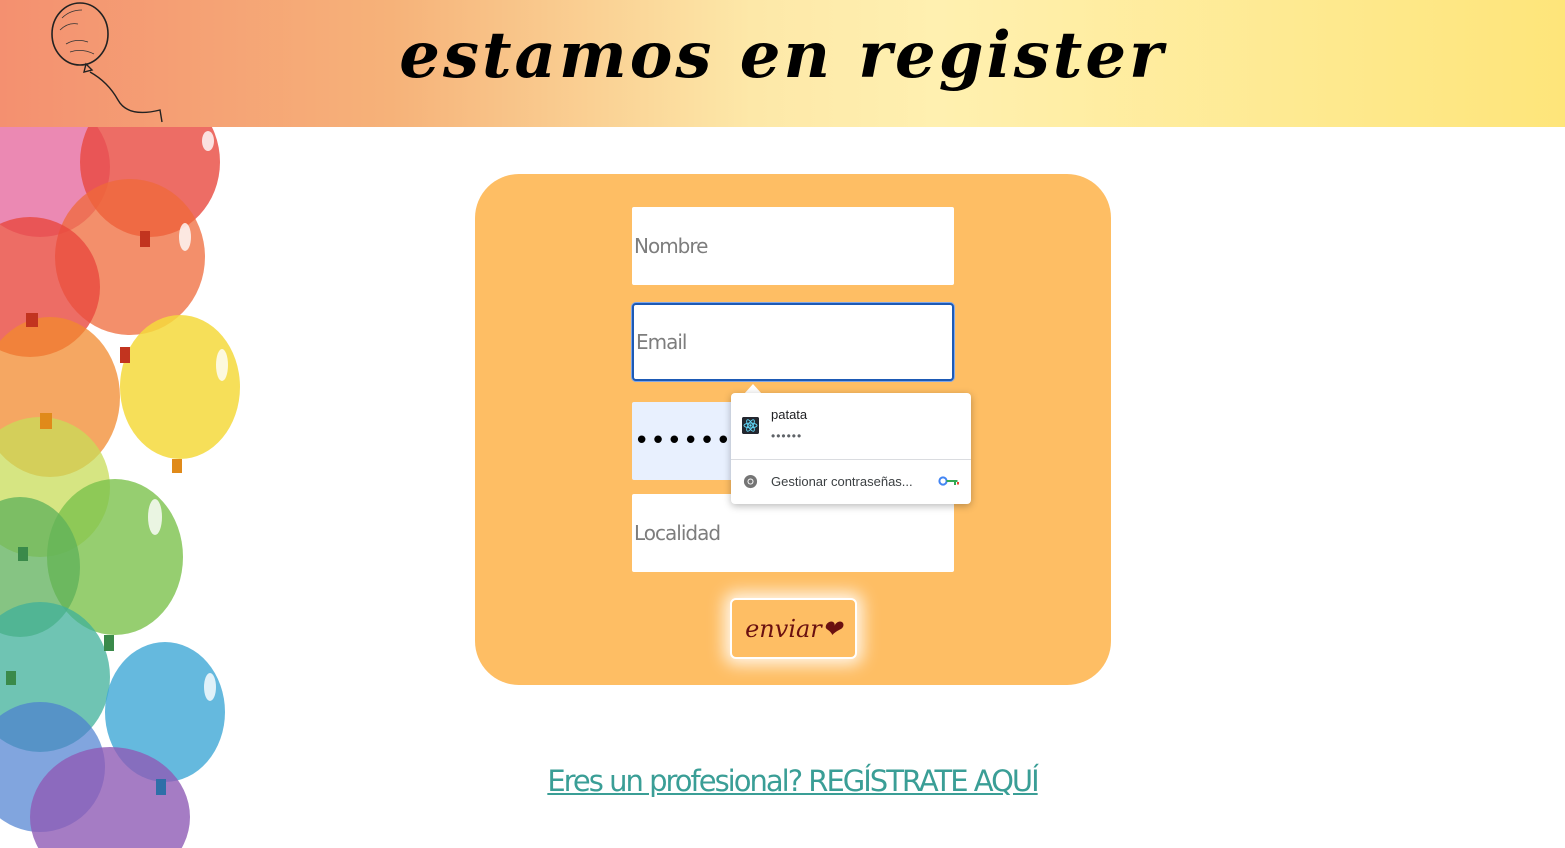 Image resolution: width=1565 pixels, height=848 pixels. Describe the element at coordinates (793, 533) in the screenshot. I see `localidad-field: Localidad` at that location.